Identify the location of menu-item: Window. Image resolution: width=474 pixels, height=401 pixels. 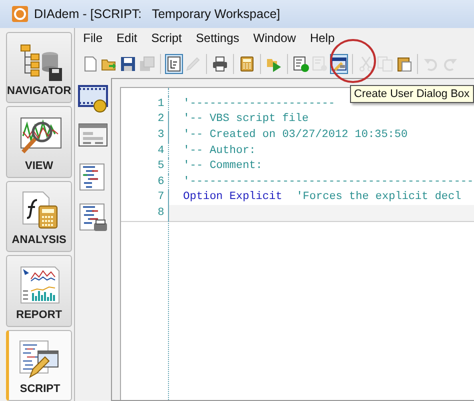
(274, 40).